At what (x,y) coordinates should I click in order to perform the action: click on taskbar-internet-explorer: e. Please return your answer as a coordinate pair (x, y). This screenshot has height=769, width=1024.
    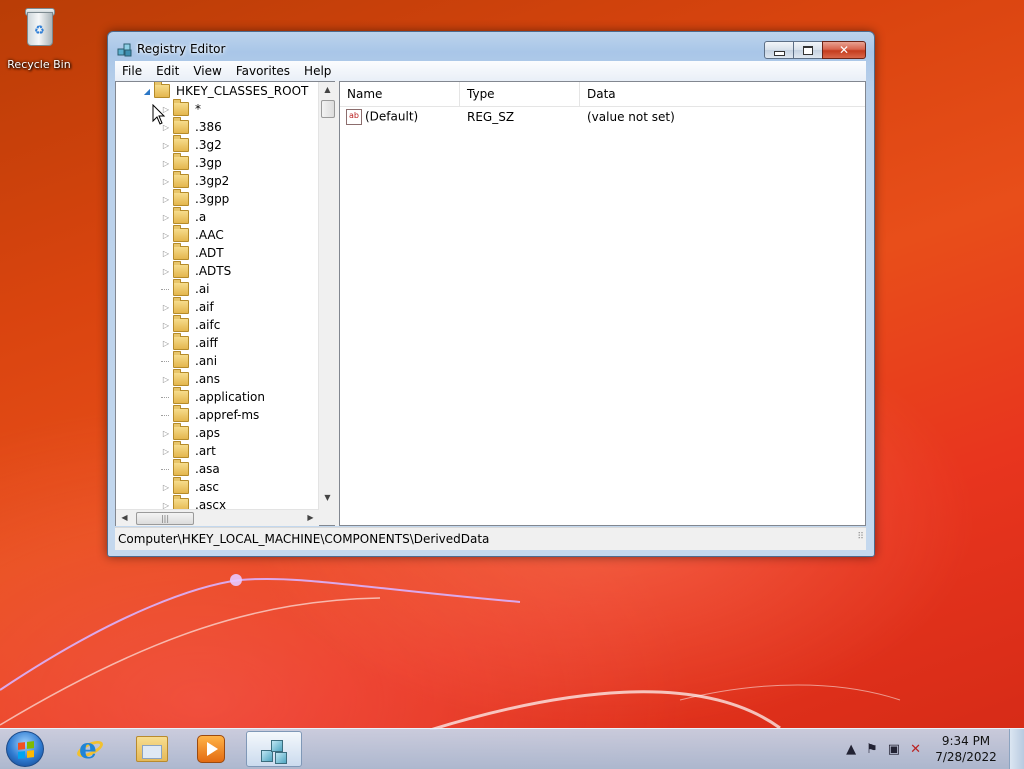
    Looking at the image, I should click on (90, 749).